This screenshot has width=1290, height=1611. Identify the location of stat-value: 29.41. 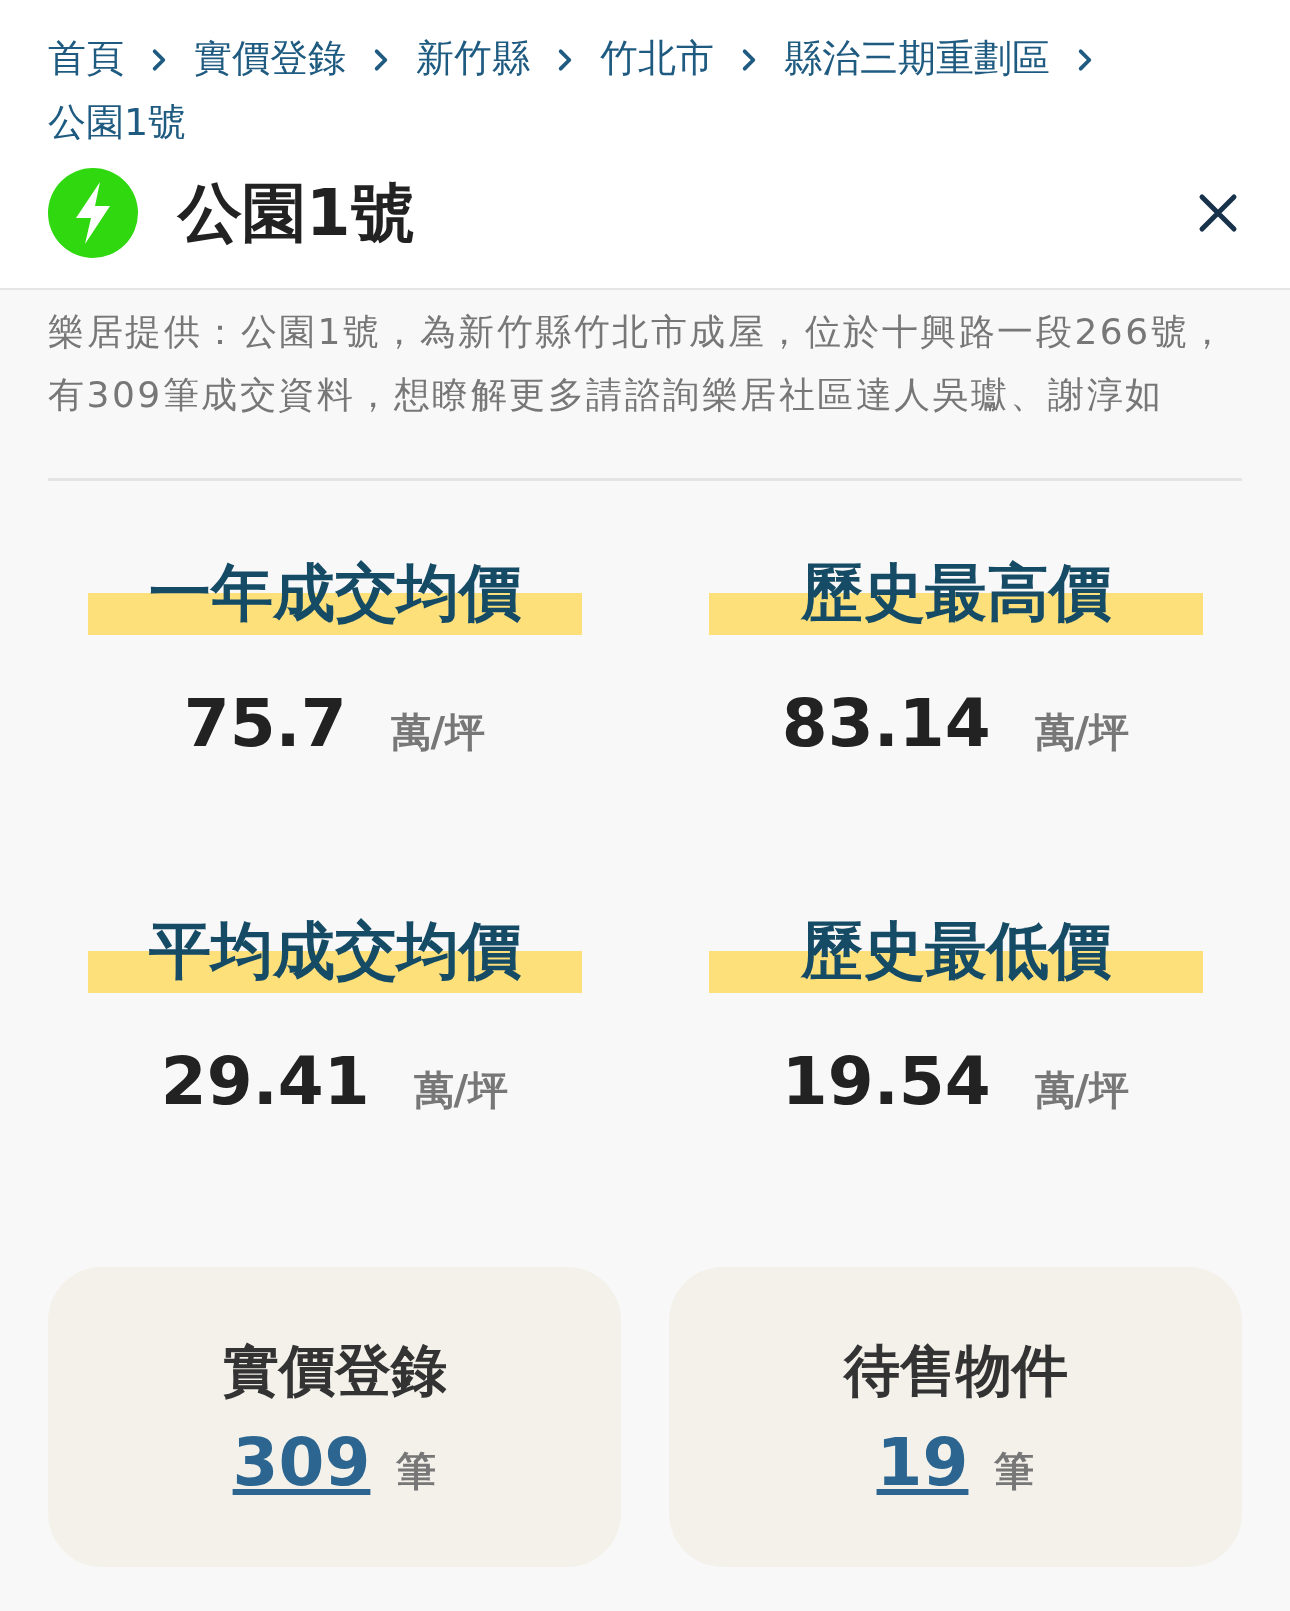
(265, 1081).